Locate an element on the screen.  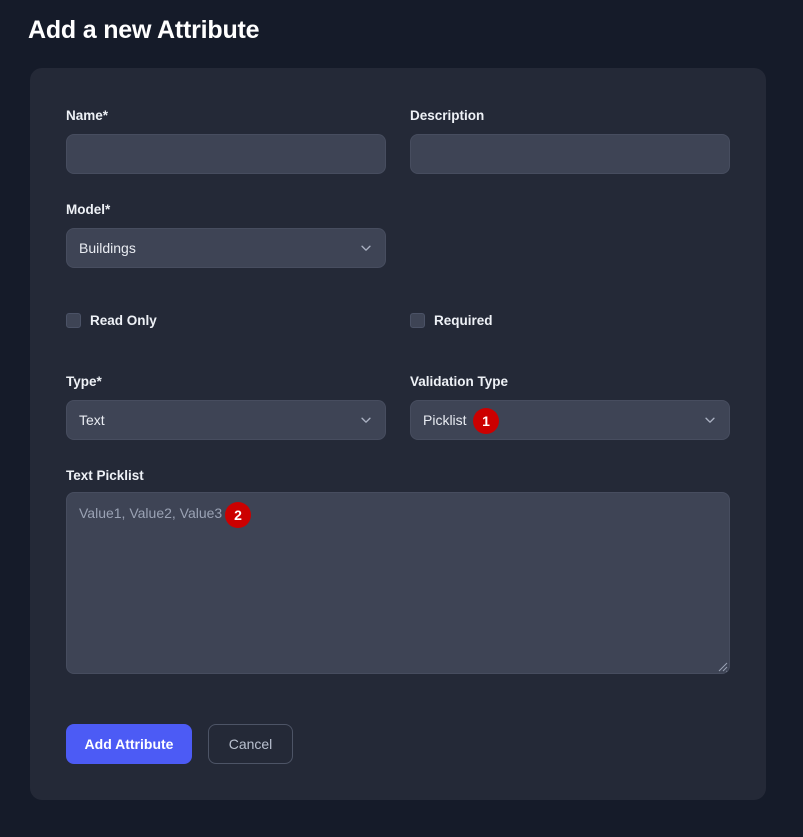
required-checkbox-row: Required is located at coordinates (451, 320).